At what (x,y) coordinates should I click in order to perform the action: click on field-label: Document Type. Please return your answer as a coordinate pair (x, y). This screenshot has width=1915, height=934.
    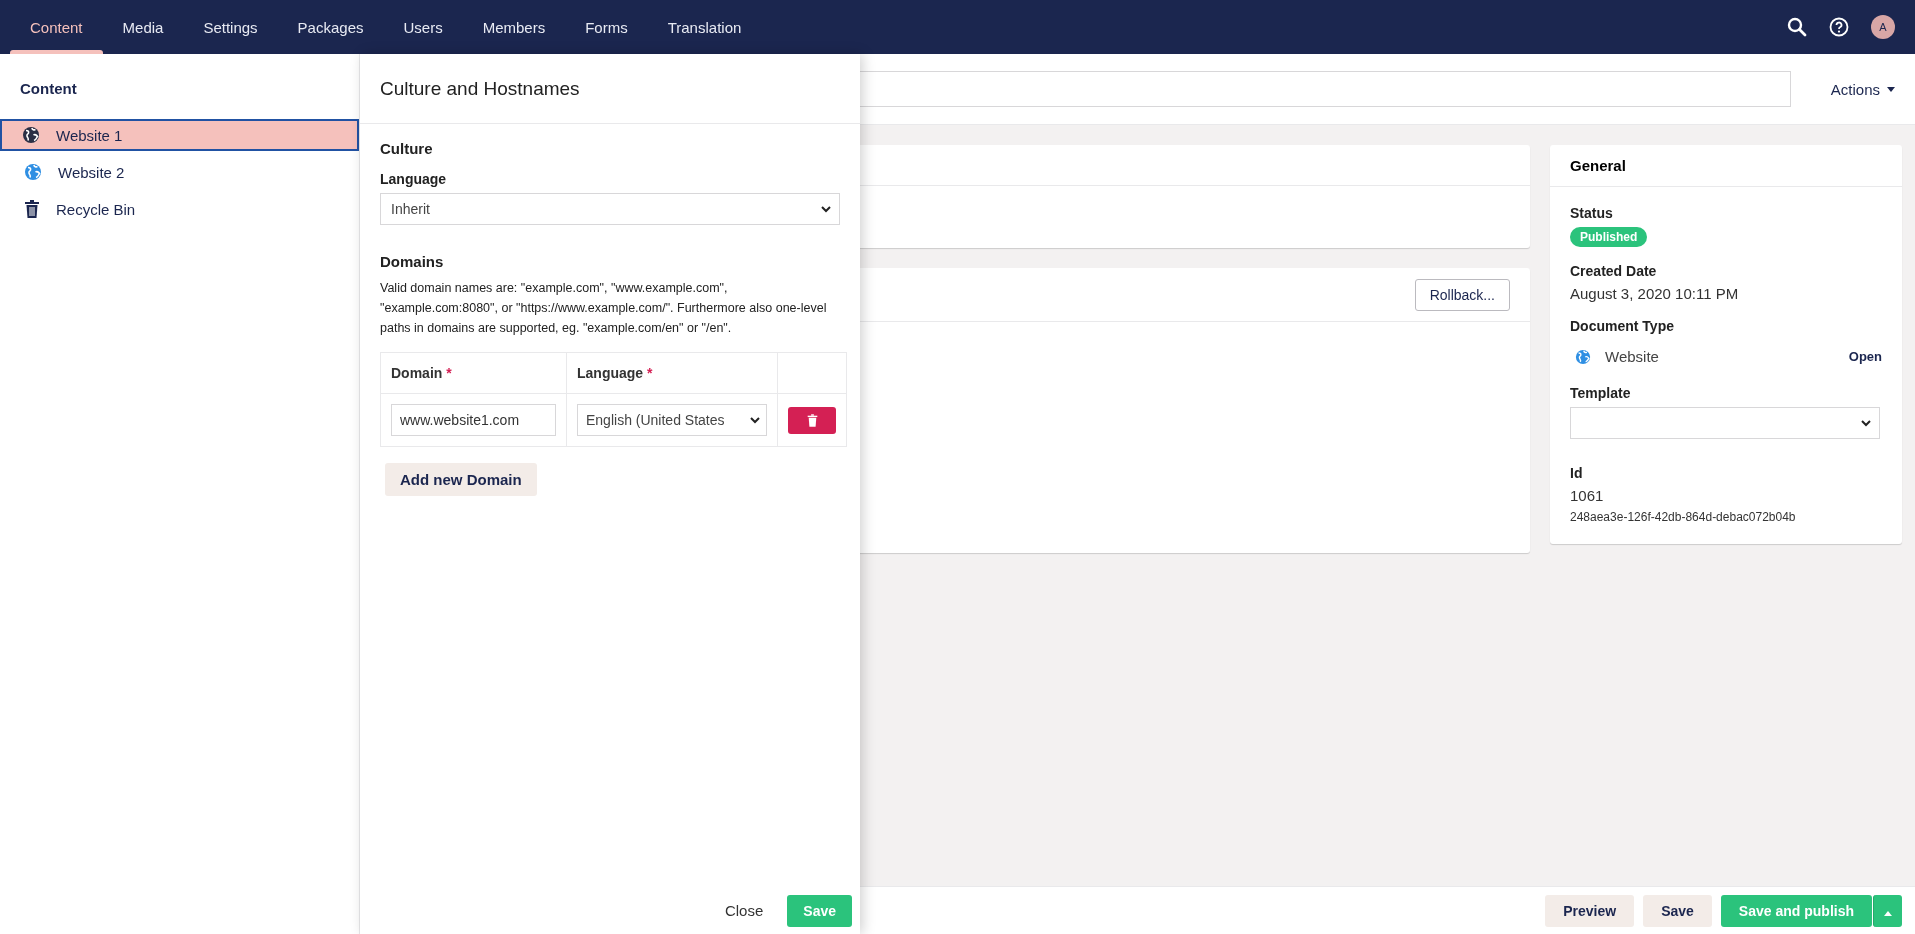
    Looking at the image, I should click on (1622, 326).